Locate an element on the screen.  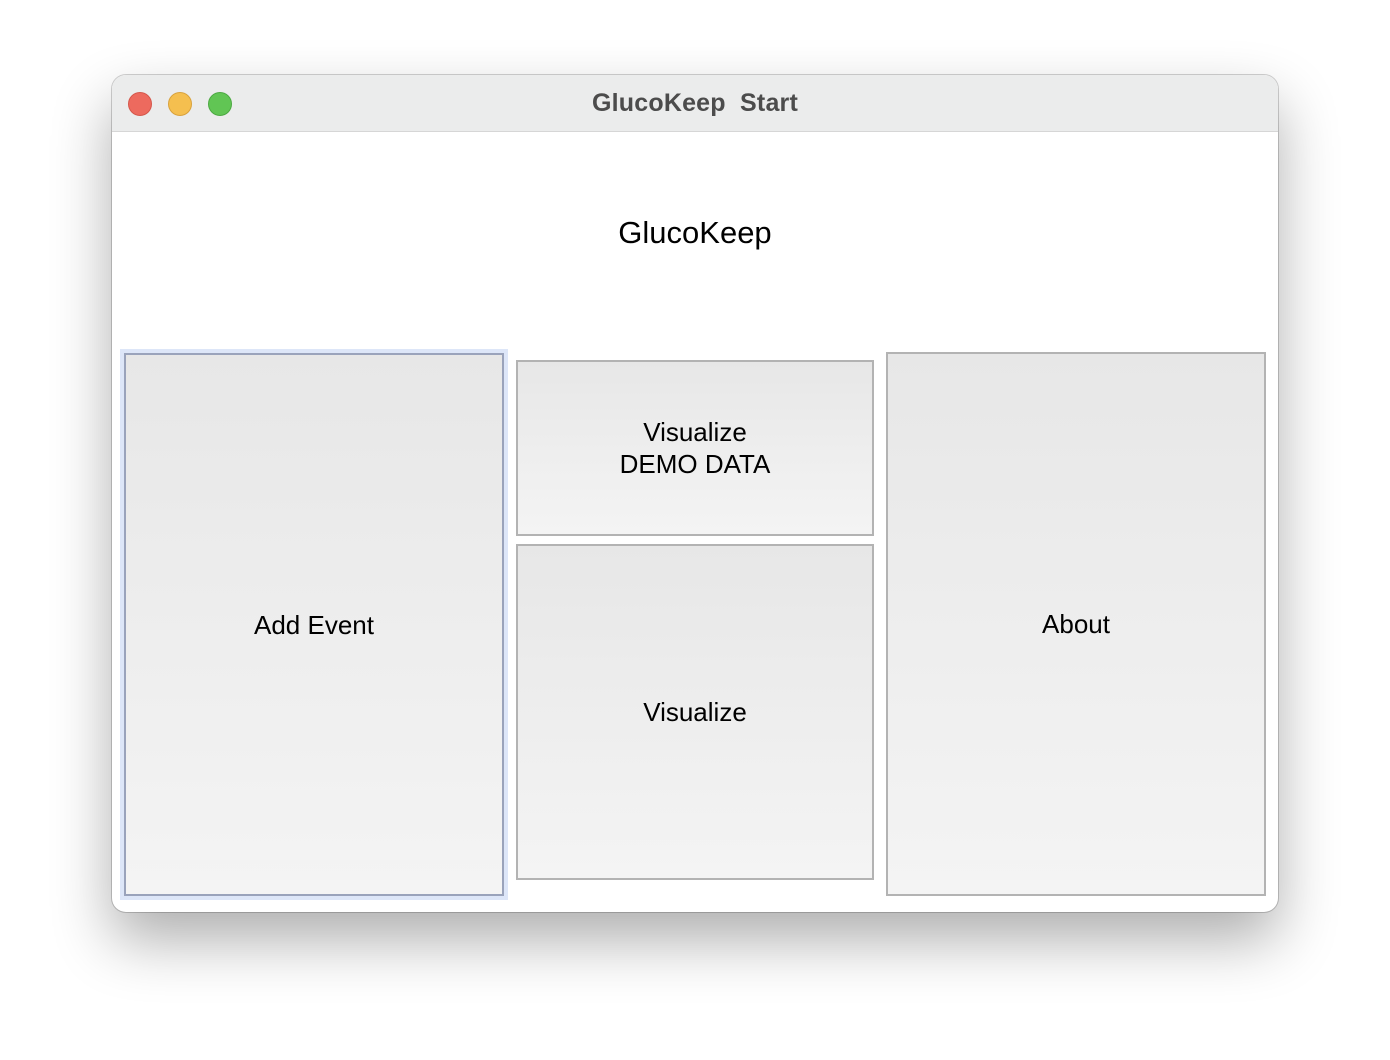
visualize-label: Visualize is located at coordinates (695, 712).